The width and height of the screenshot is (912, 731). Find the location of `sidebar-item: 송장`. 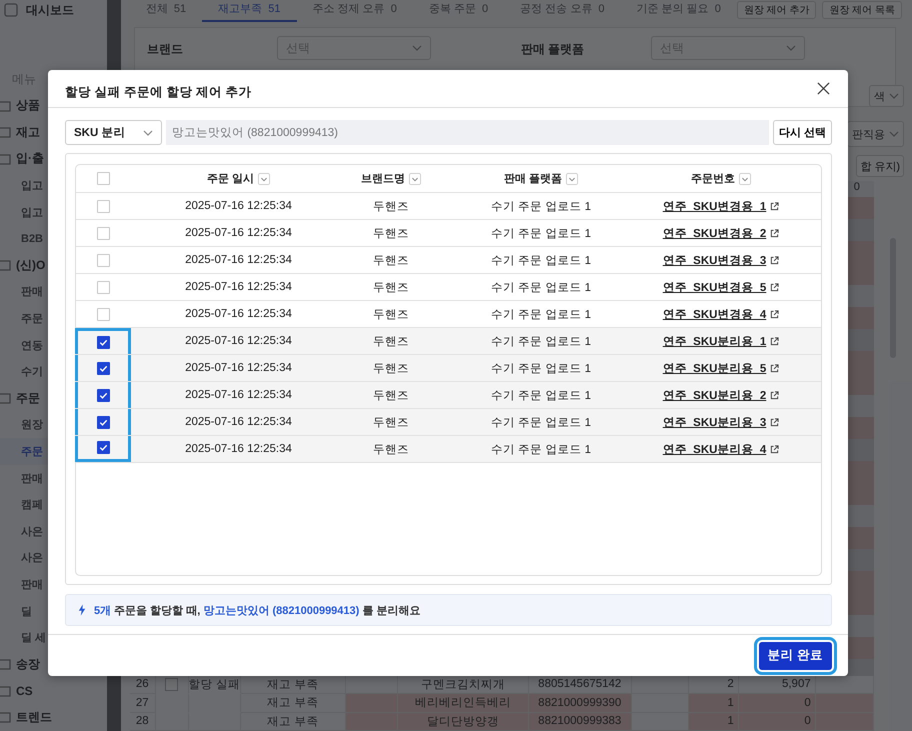

sidebar-item: 송장 is located at coordinates (28, 664).